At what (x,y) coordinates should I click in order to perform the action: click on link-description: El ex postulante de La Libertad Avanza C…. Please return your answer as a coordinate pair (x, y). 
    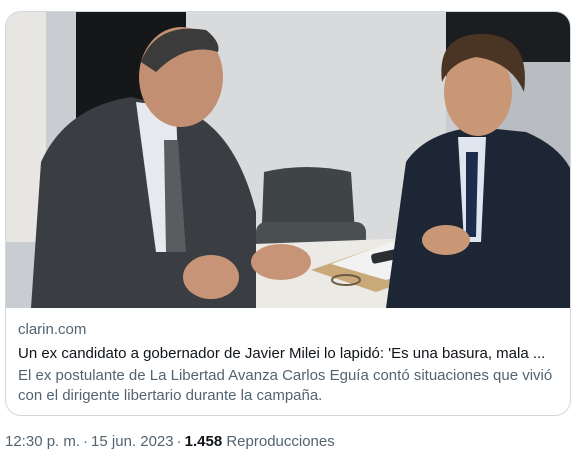
    Looking at the image, I should click on (285, 385).